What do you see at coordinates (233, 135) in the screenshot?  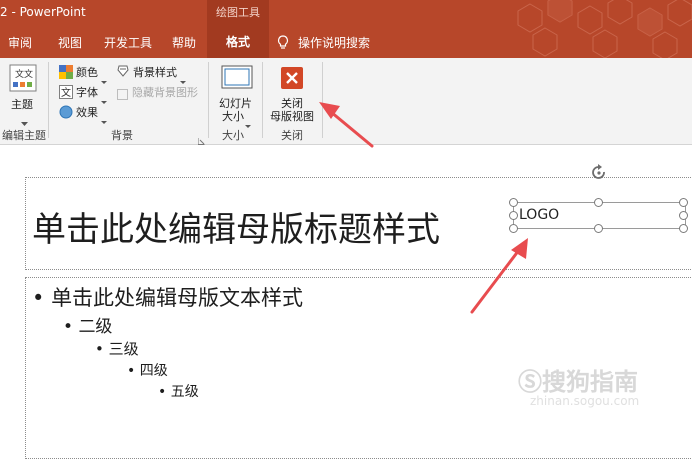 I see `group-label-size: 大小` at bounding box center [233, 135].